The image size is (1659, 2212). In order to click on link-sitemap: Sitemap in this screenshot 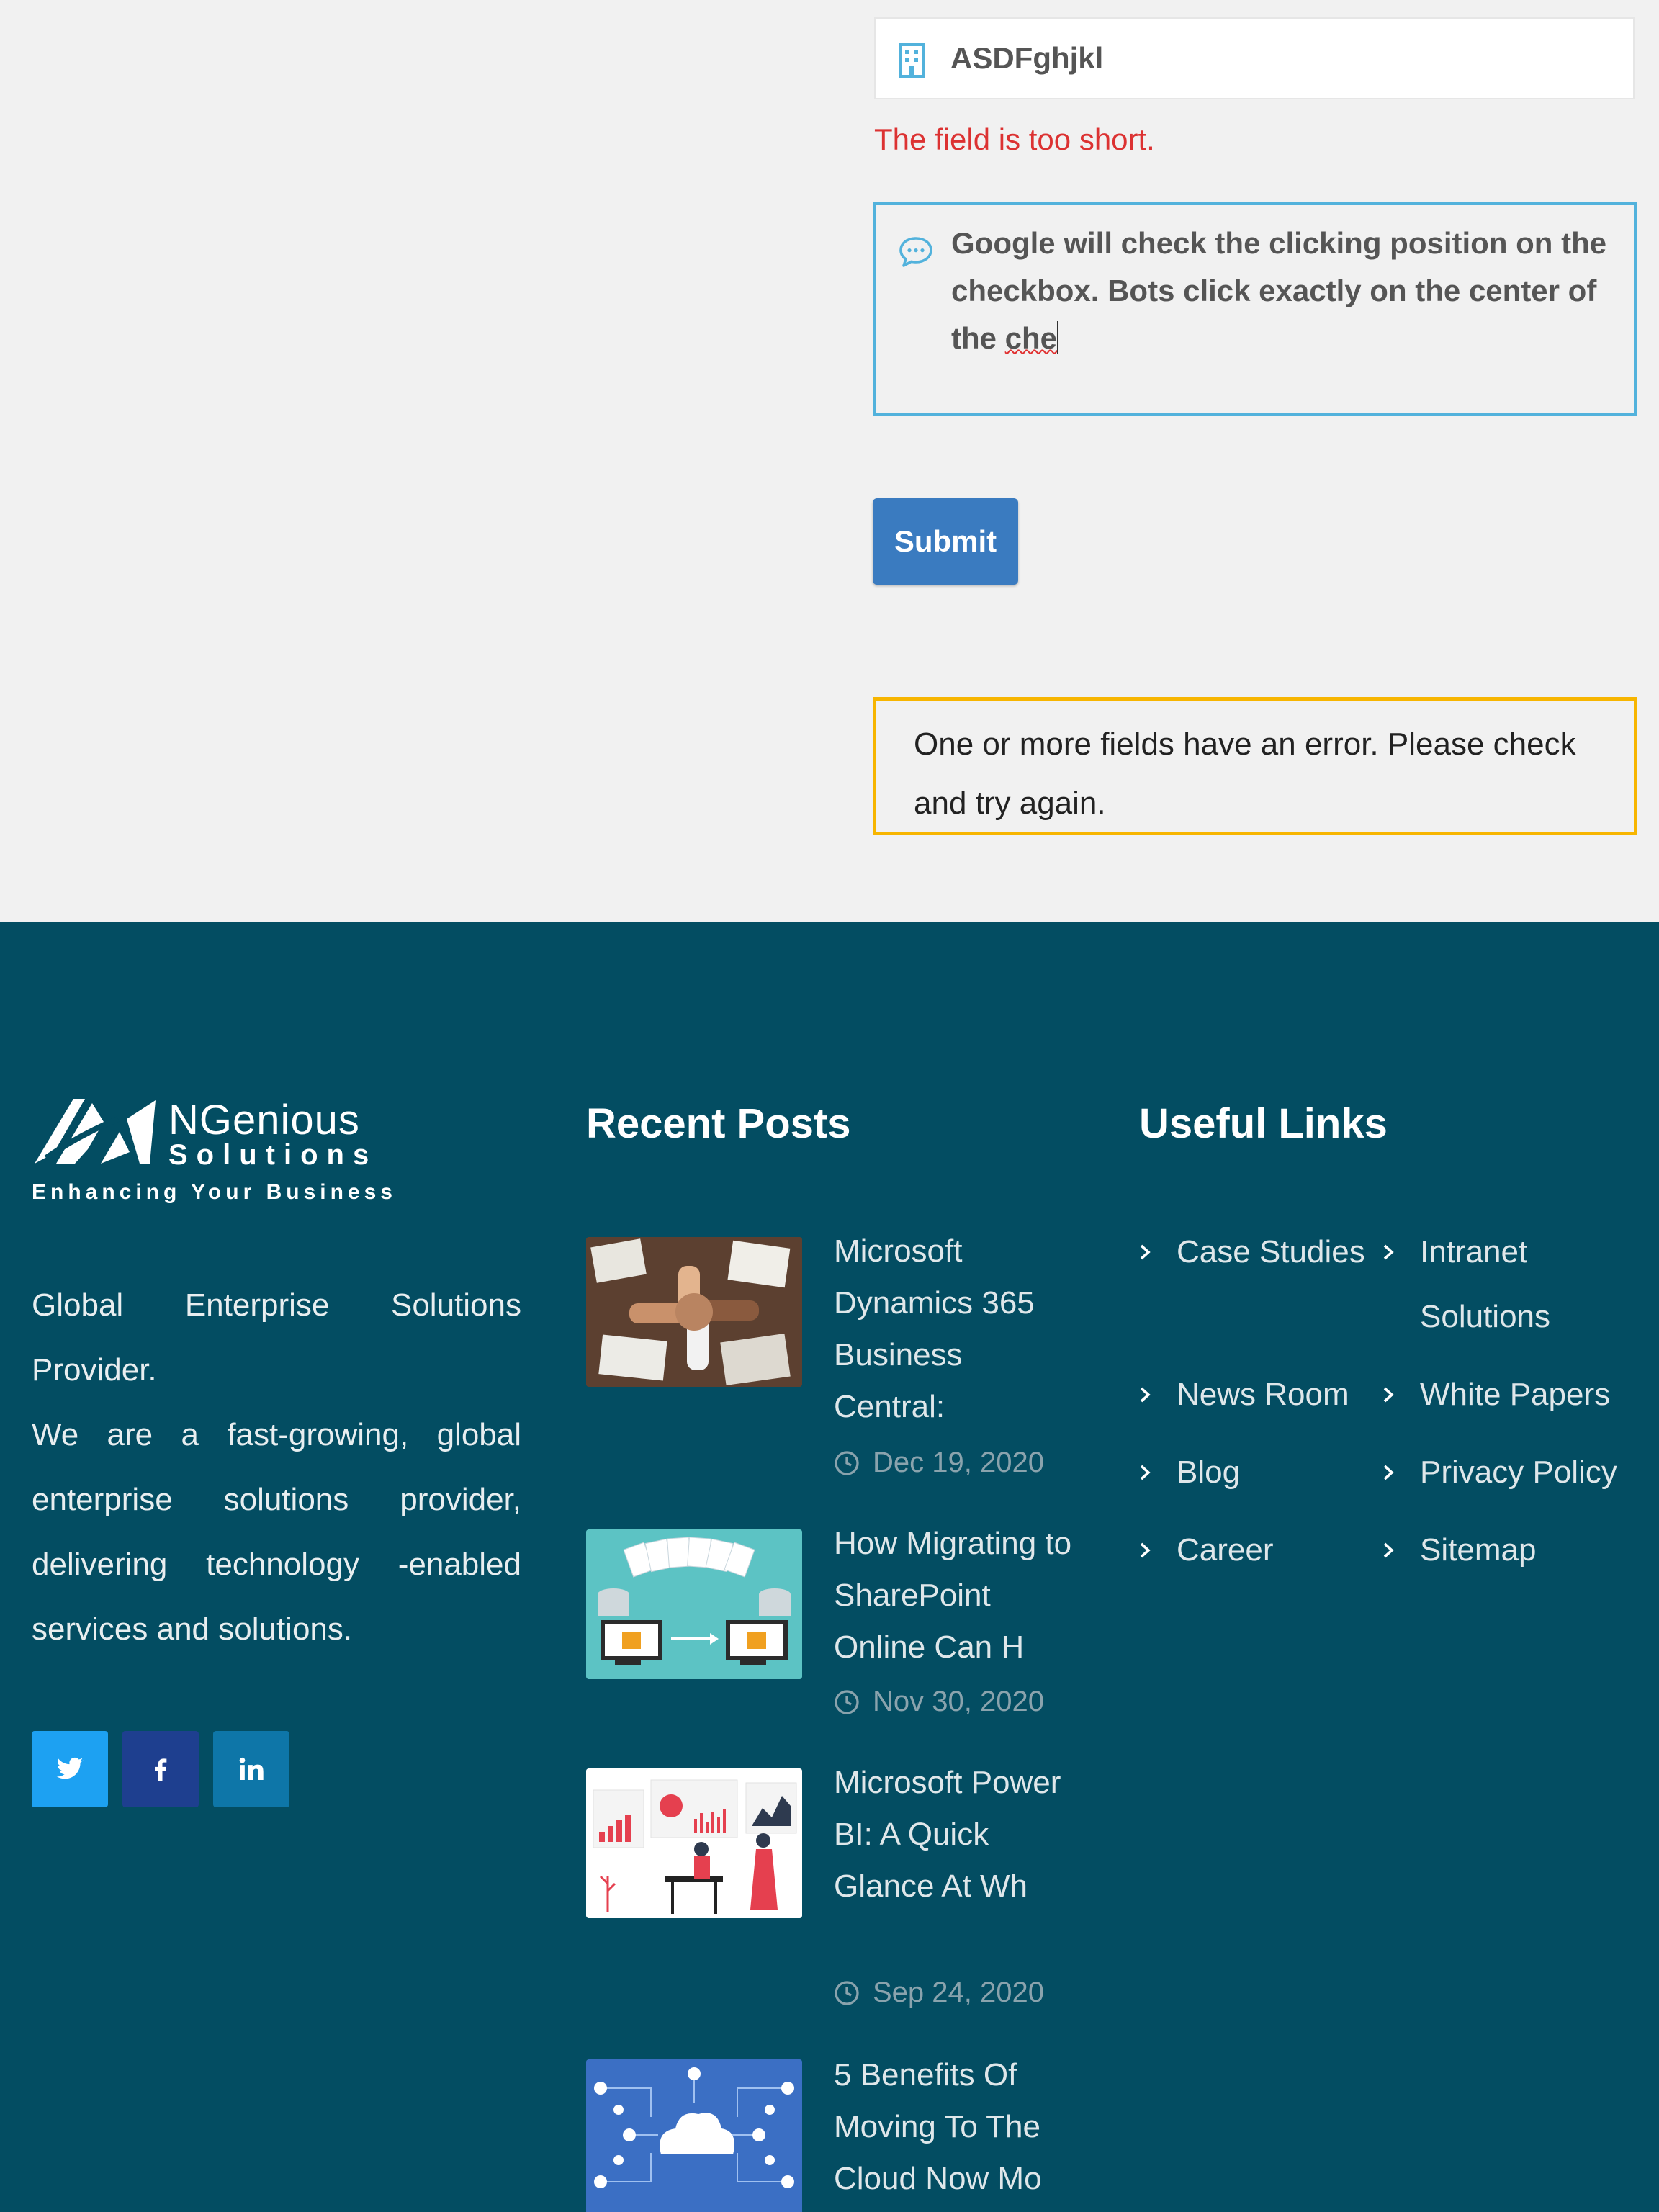, I will do `click(1501, 1550)`.